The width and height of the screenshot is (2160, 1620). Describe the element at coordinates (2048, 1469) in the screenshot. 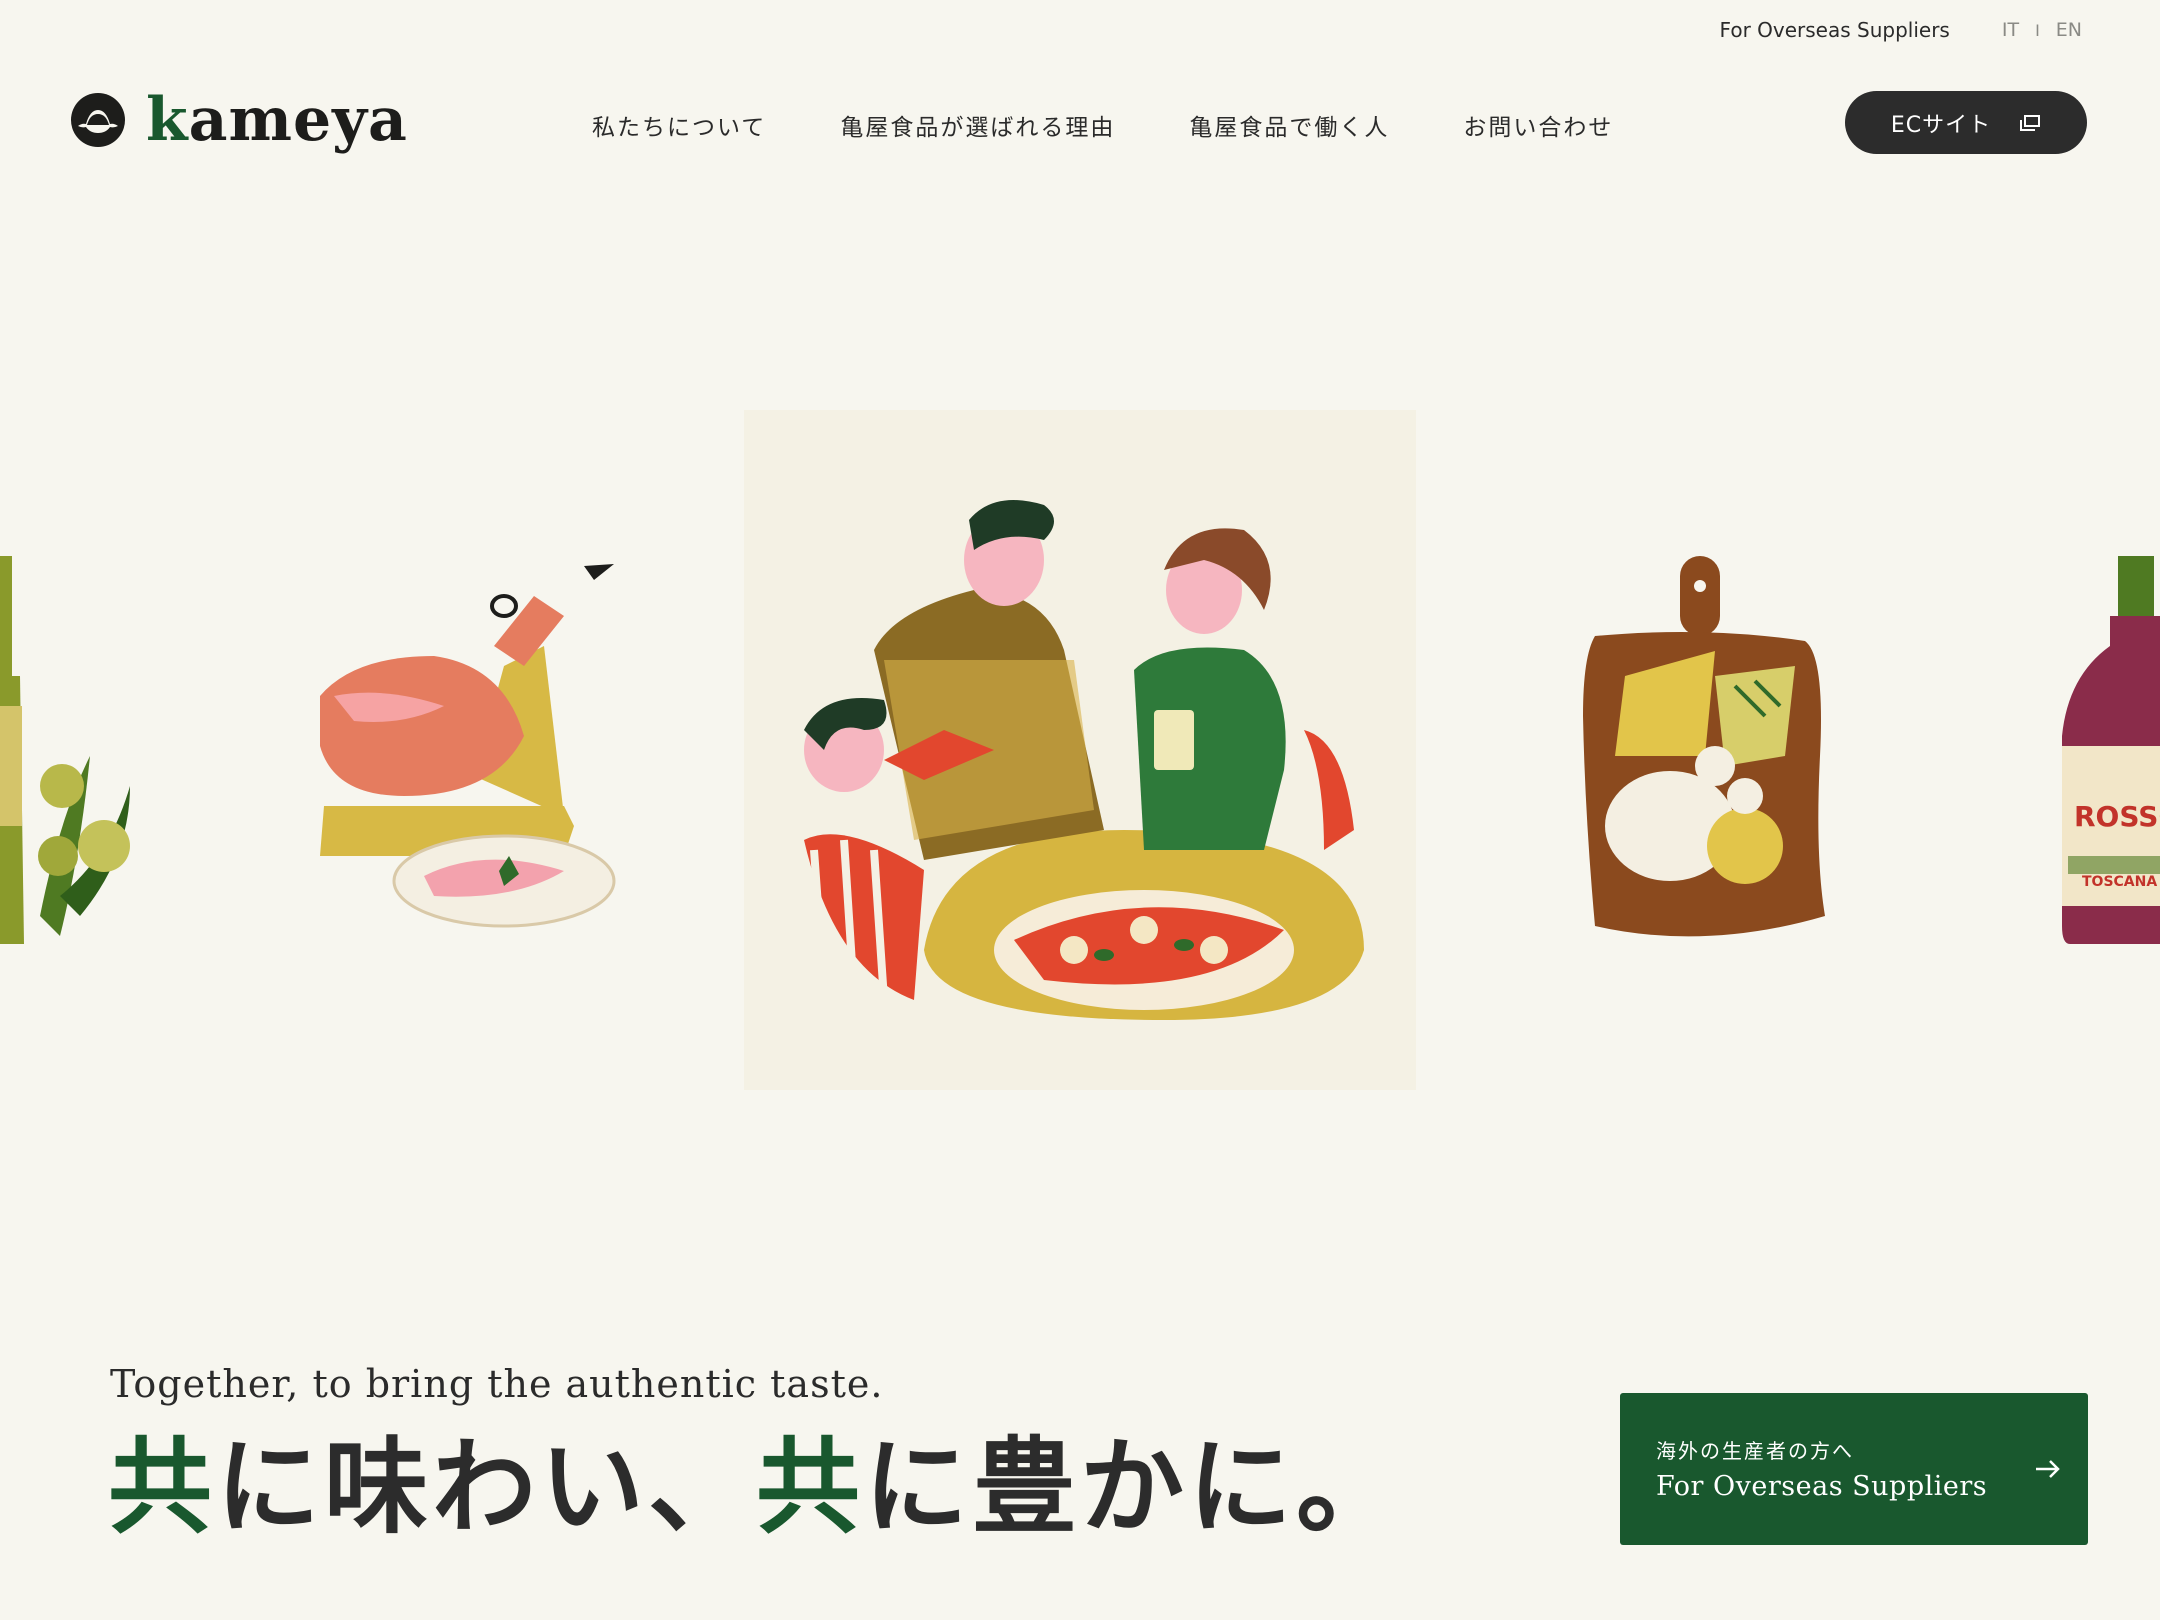

I see `arrow-right-icon` at that location.